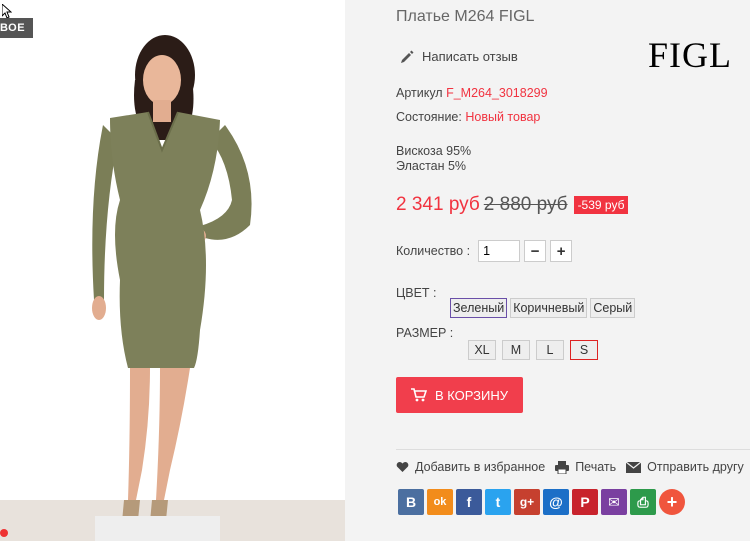  What do you see at coordinates (556, 502) in the screenshot?
I see `mailru-icon: @` at bounding box center [556, 502].